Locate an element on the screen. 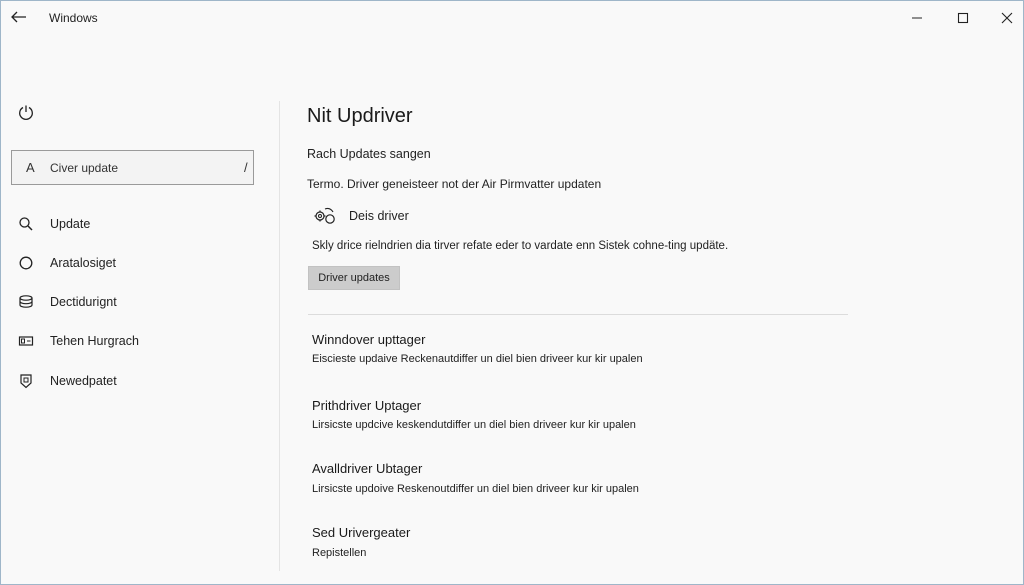  home-icon is located at coordinates (26, 112).